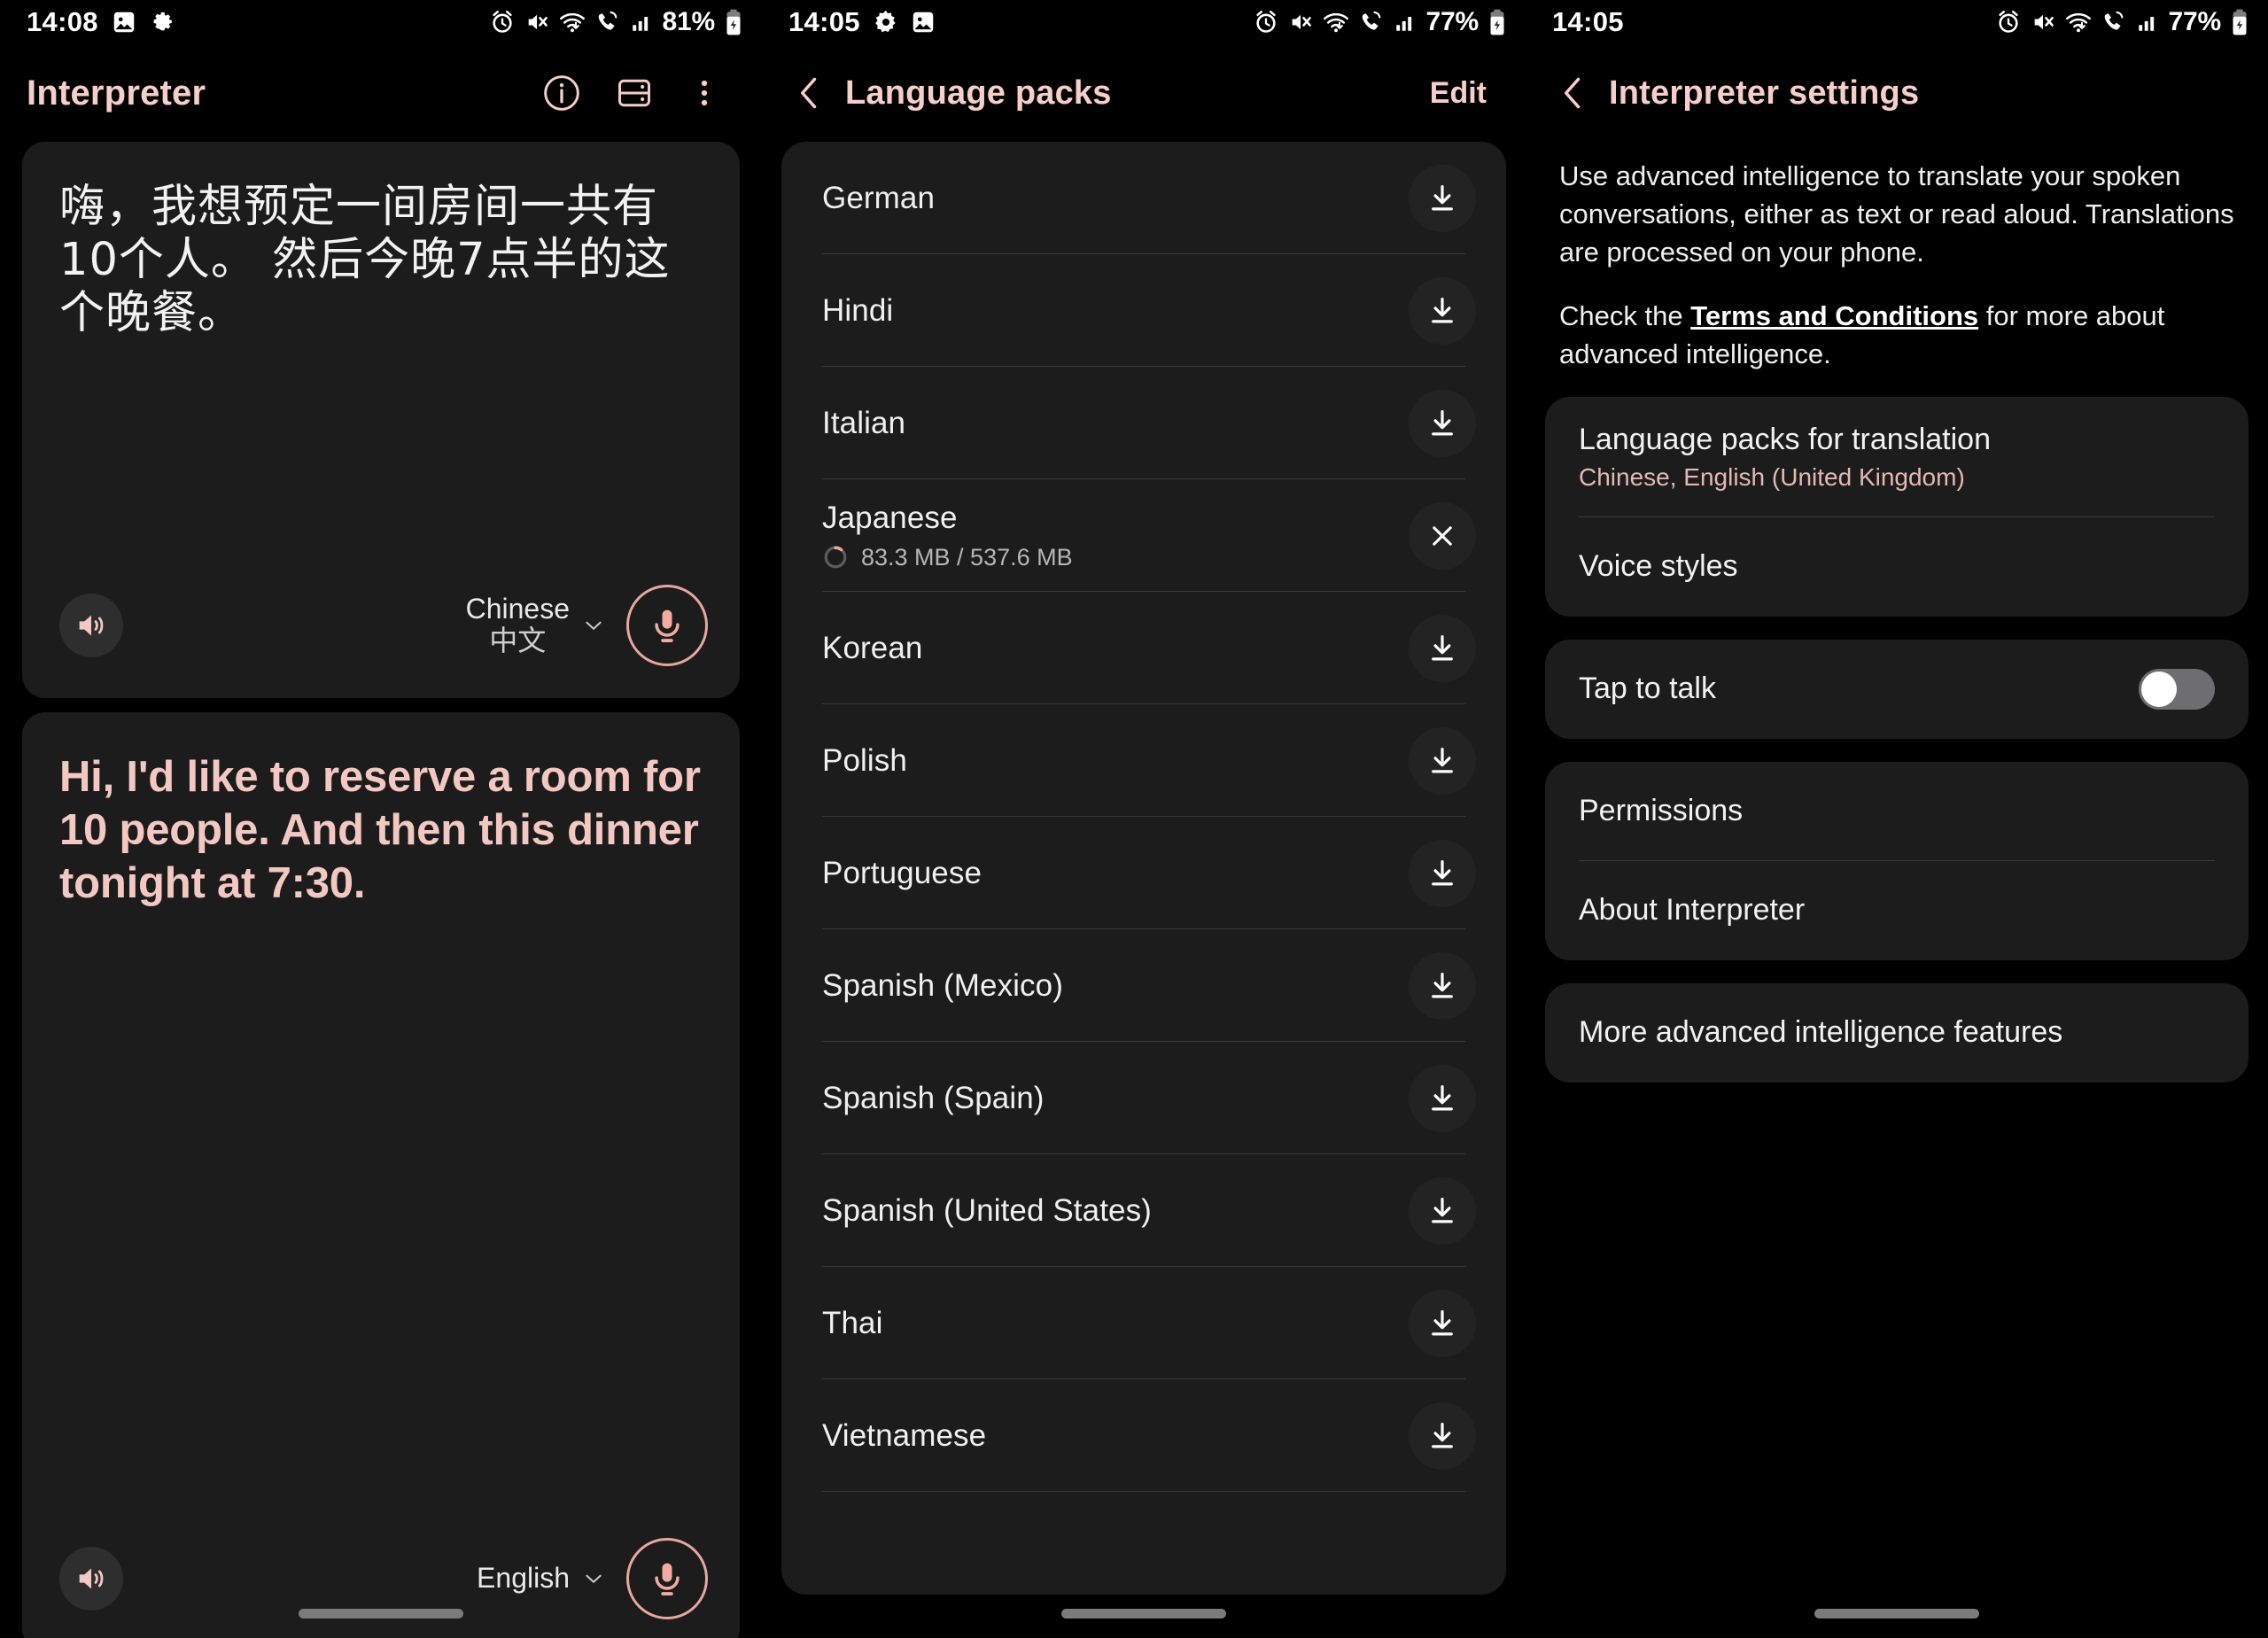 This screenshot has height=1638, width=2268. I want to click on language-name: Hindi, so click(858, 310).